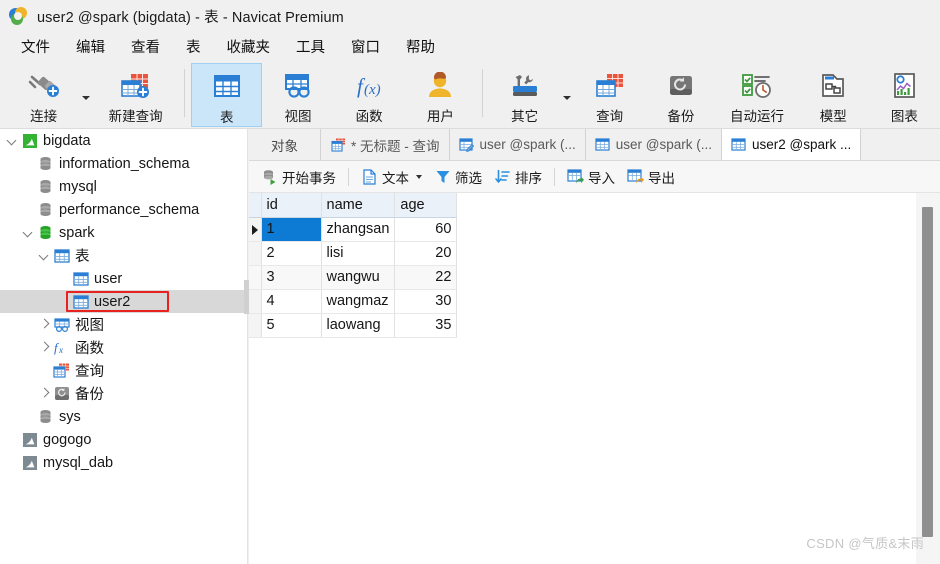  Describe the element at coordinates (567, 93) in the screenshot. I see `other-dropdown-caret-icon` at that location.